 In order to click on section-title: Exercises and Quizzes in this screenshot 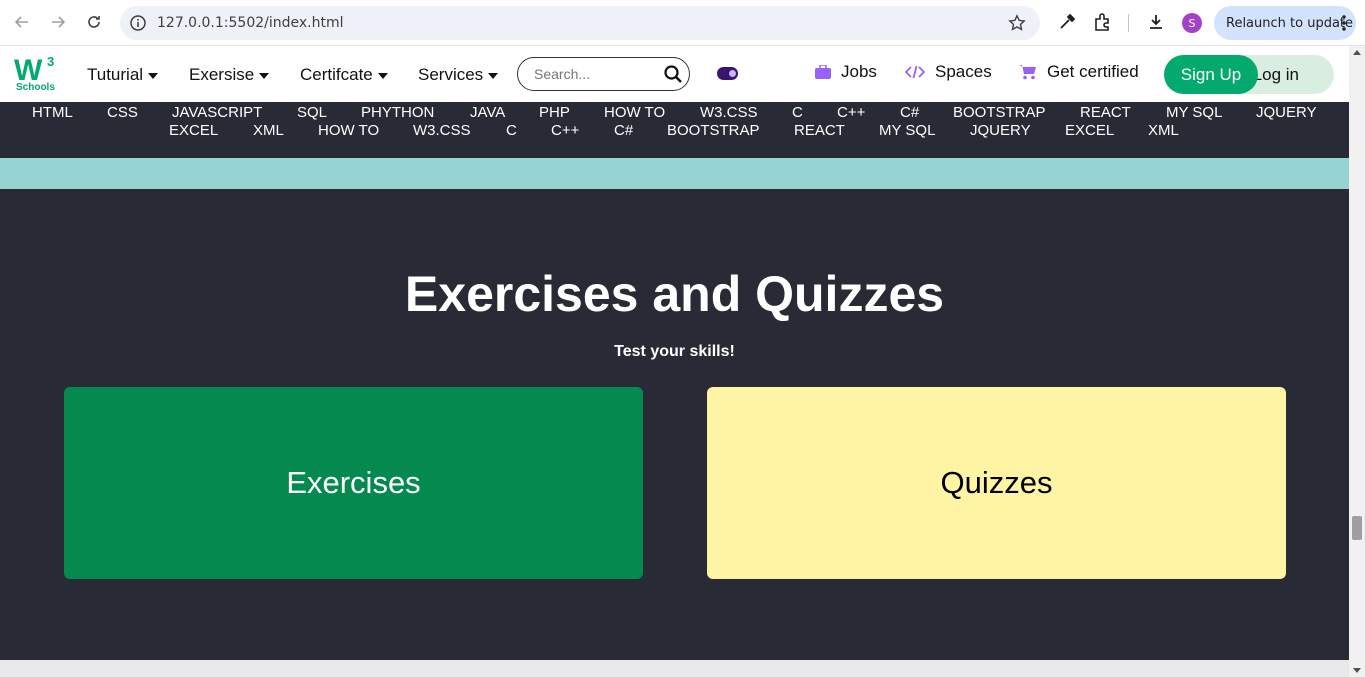, I will do `click(674, 294)`.